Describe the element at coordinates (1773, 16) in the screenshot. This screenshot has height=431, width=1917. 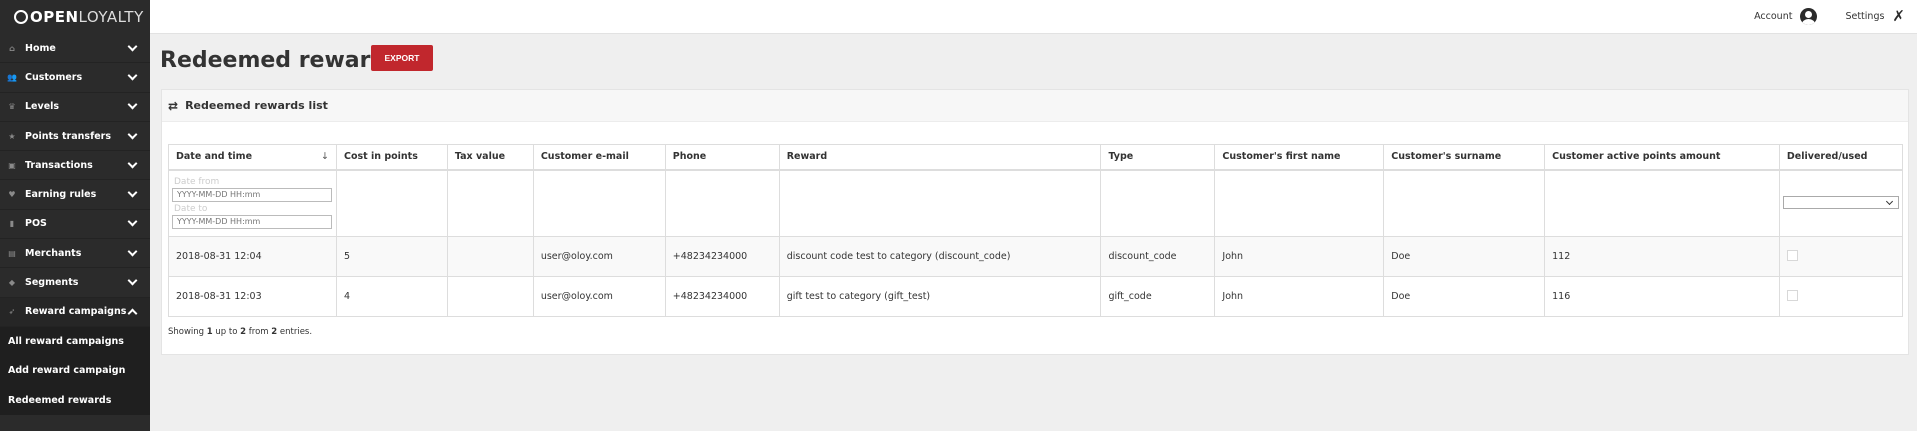
I see `account-link: Account` at that location.